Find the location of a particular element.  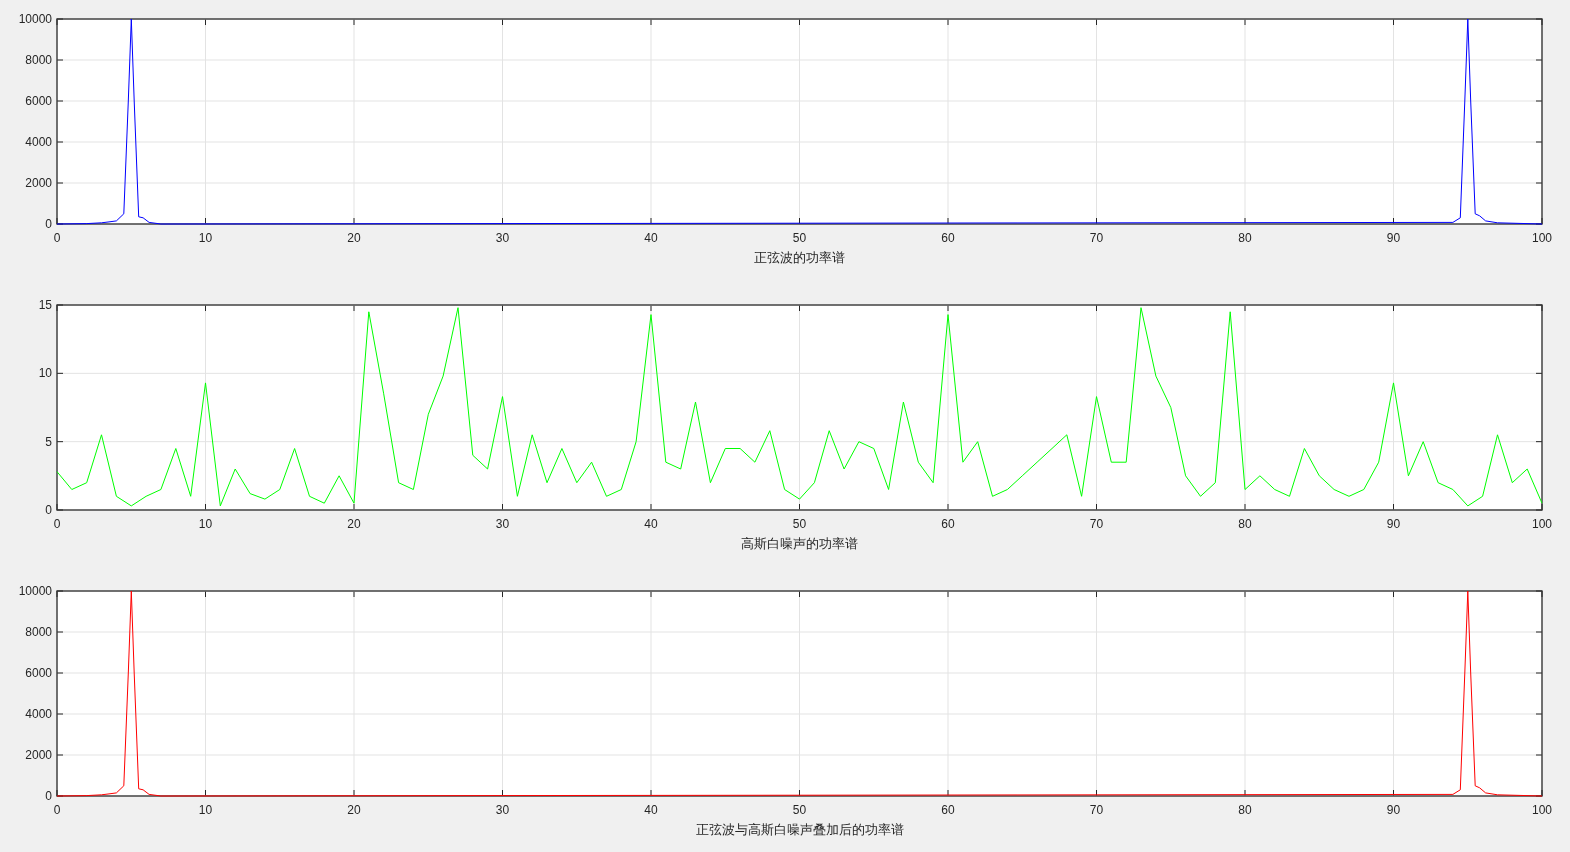

axis-label: 正弦波的功率谱 is located at coordinates (799, 257).